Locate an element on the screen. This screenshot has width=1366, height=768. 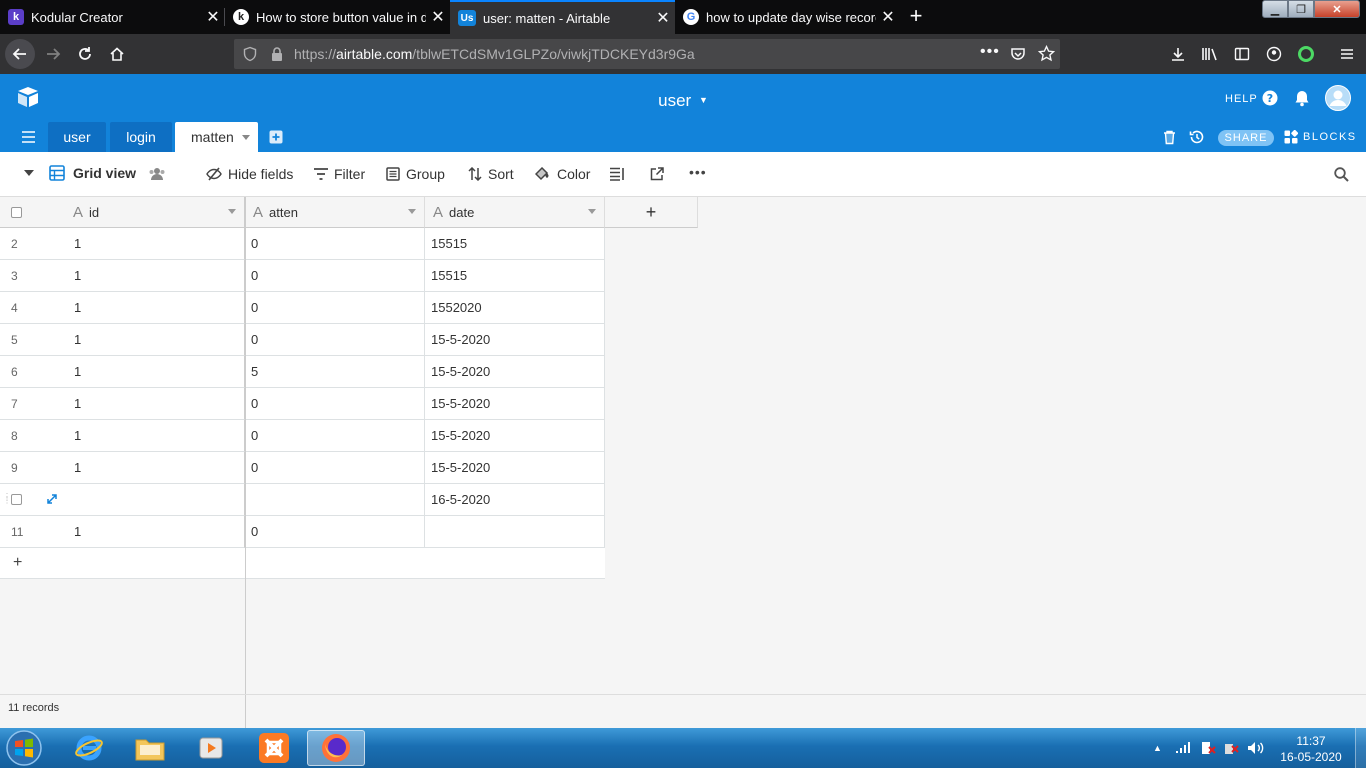
cell-date is located at coordinates (515, 532).